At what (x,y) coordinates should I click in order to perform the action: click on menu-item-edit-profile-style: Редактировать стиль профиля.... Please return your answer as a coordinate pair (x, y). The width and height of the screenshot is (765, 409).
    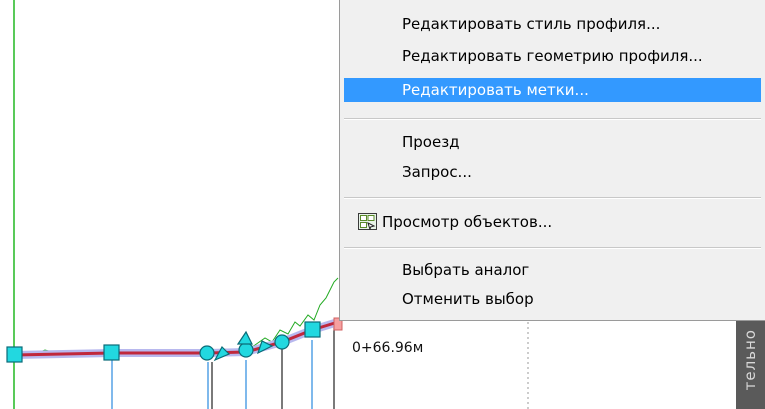
    Looking at the image, I should click on (552, 24).